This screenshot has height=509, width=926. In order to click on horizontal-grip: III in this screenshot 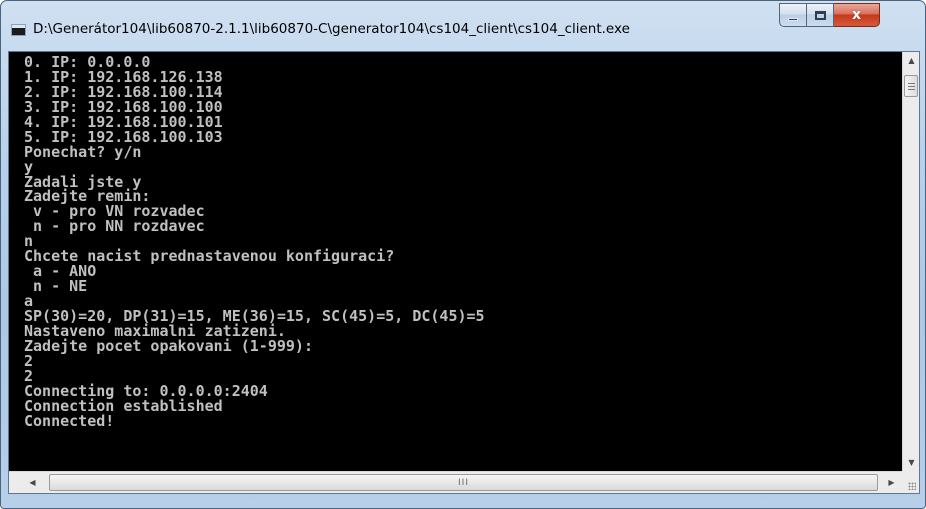, I will do `click(463, 482)`.